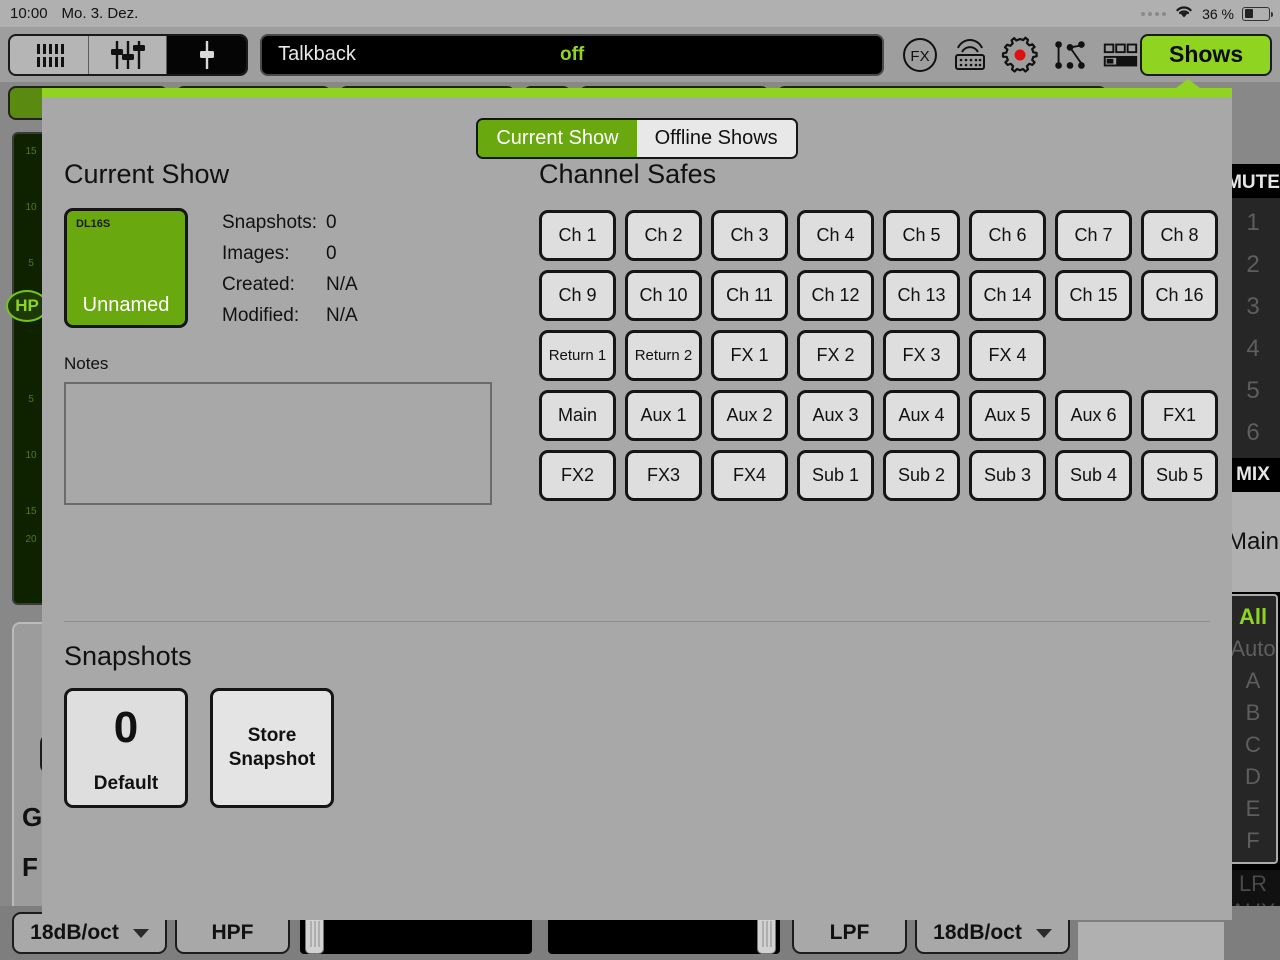 The width and height of the screenshot is (1280, 960). What do you see at coordinates (1253, 681) in the screenshot?
I see `view-group-item: A` at bounding box center [1253, 681].